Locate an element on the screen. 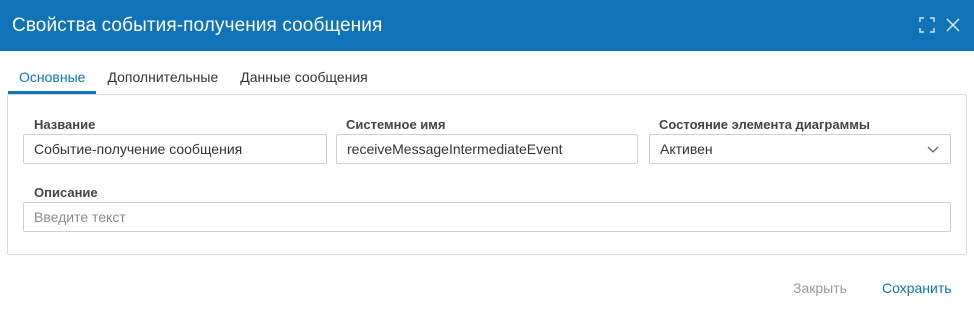 This screenshot has height=309, width=974. tab-bar: Основные Дополнительные Данные сообщения is located at coordinates (193, 77).